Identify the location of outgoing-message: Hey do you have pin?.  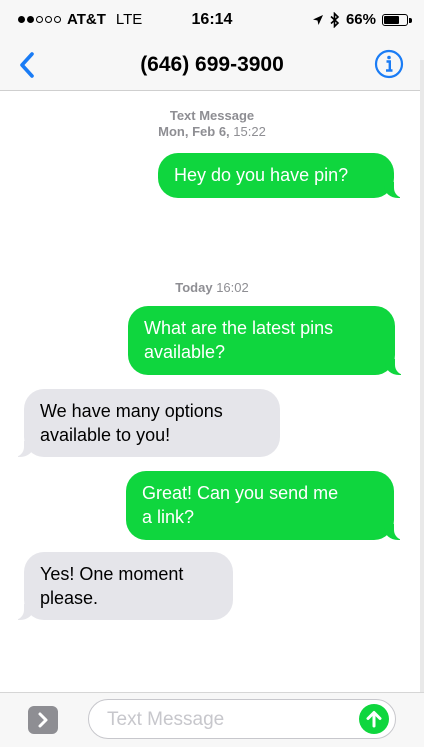
(282, 175).